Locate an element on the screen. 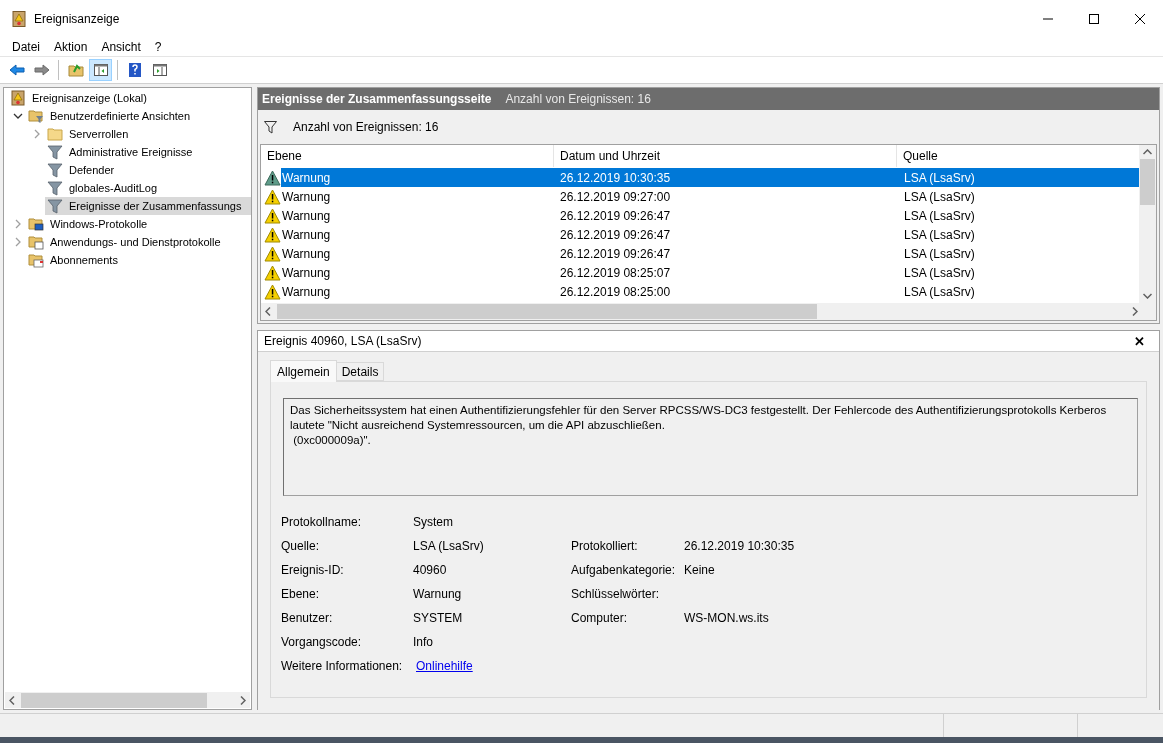 The width and height of the screenshot is (1163, 743). field-value: 26.12.2019 10:30:35 is located at coordinates (740, 546).